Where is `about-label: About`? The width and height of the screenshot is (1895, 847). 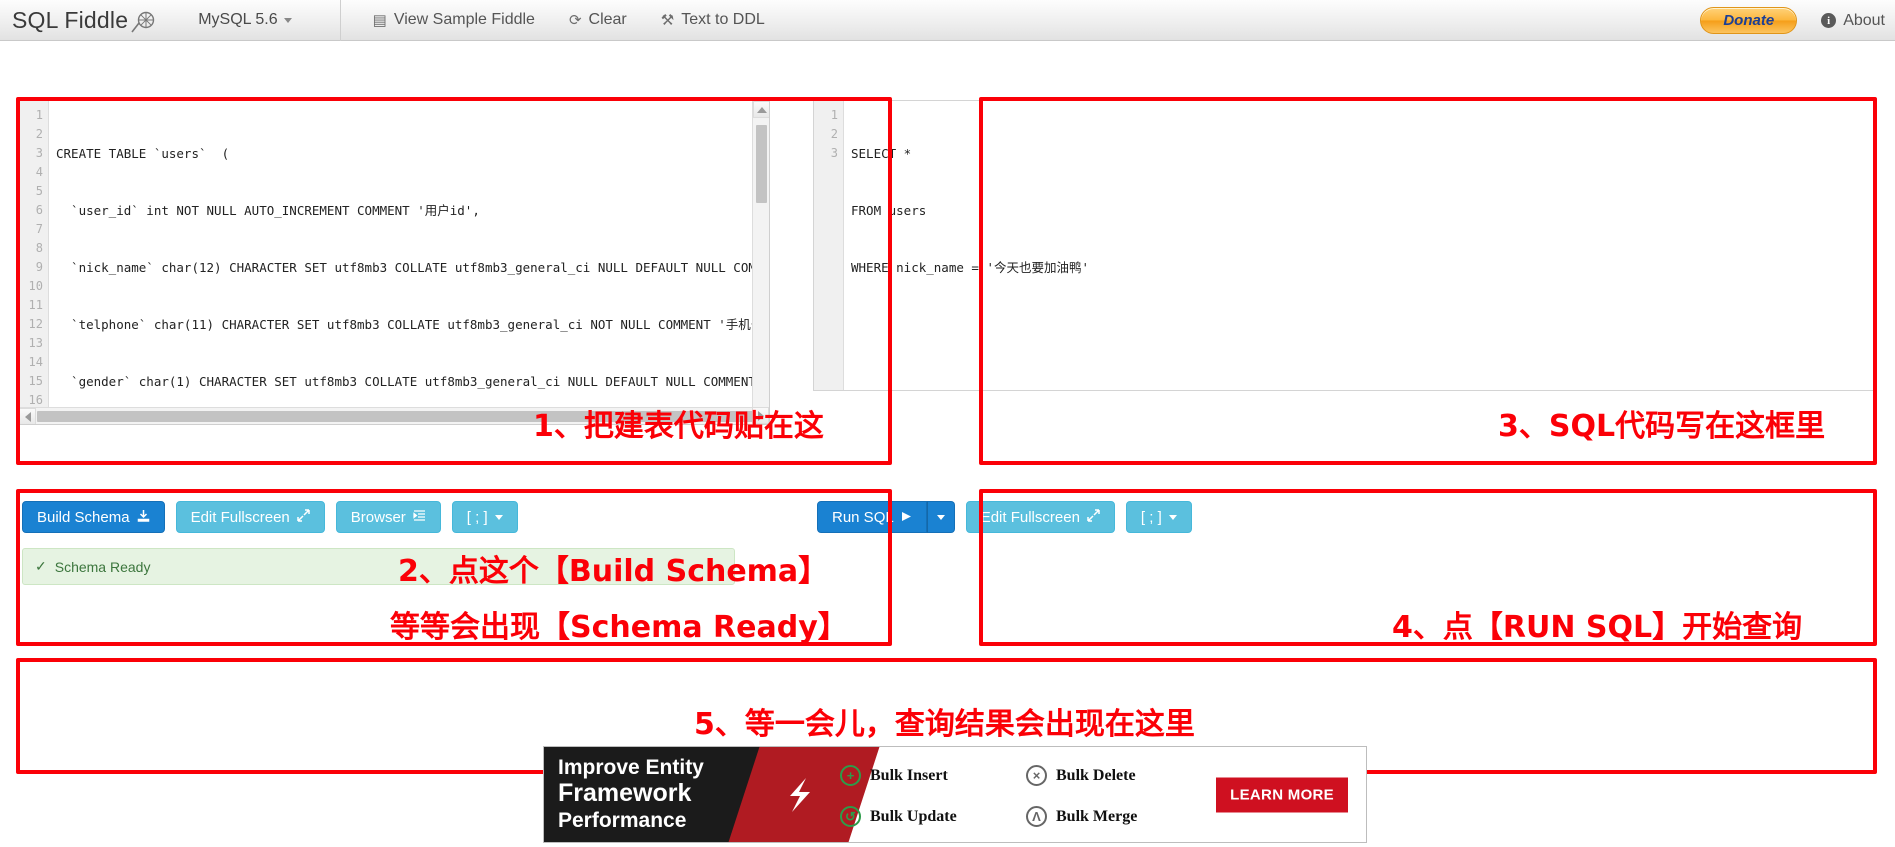
about-label: About is located at coordinates (1864, 20).